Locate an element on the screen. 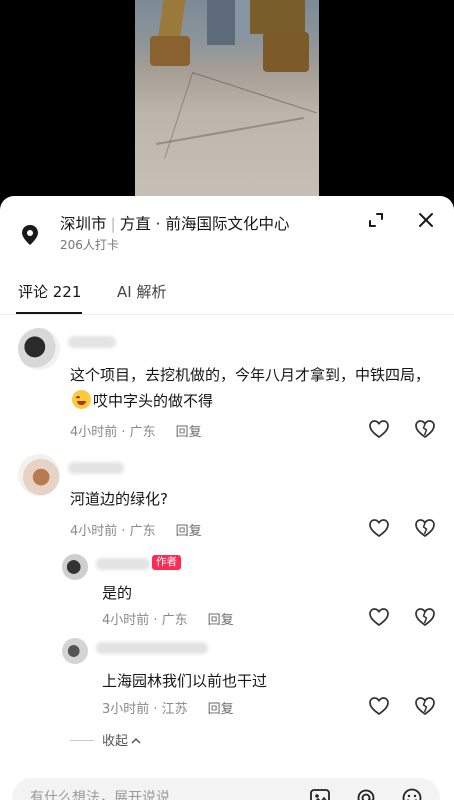 The image size is (454, 800). reply-time-location: 3小时前 · 江苏 is located at coordinates (145, 709).